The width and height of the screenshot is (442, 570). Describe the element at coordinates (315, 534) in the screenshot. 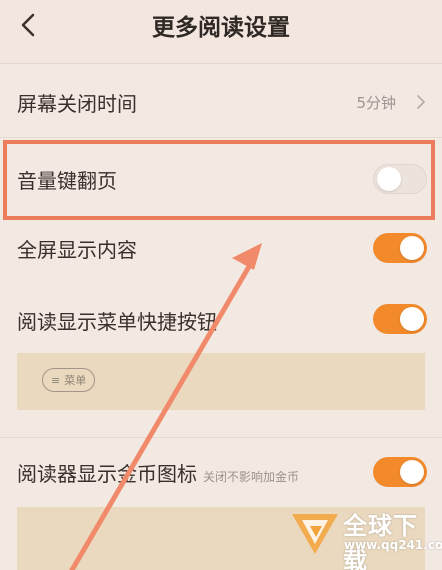

I see `watermark-logo-icon` at that location.